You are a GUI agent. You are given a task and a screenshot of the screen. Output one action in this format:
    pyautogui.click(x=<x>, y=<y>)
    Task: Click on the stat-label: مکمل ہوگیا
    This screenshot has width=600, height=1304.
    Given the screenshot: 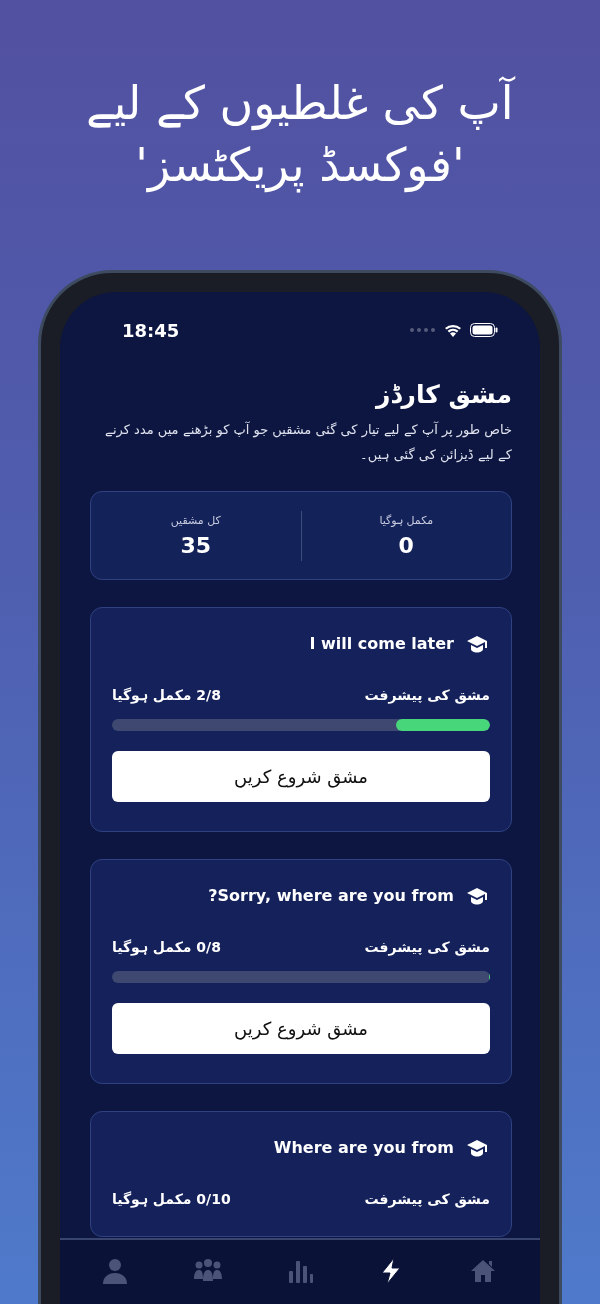 What is the action you would take?
    pyautogui.click(x=406, y=520)
    